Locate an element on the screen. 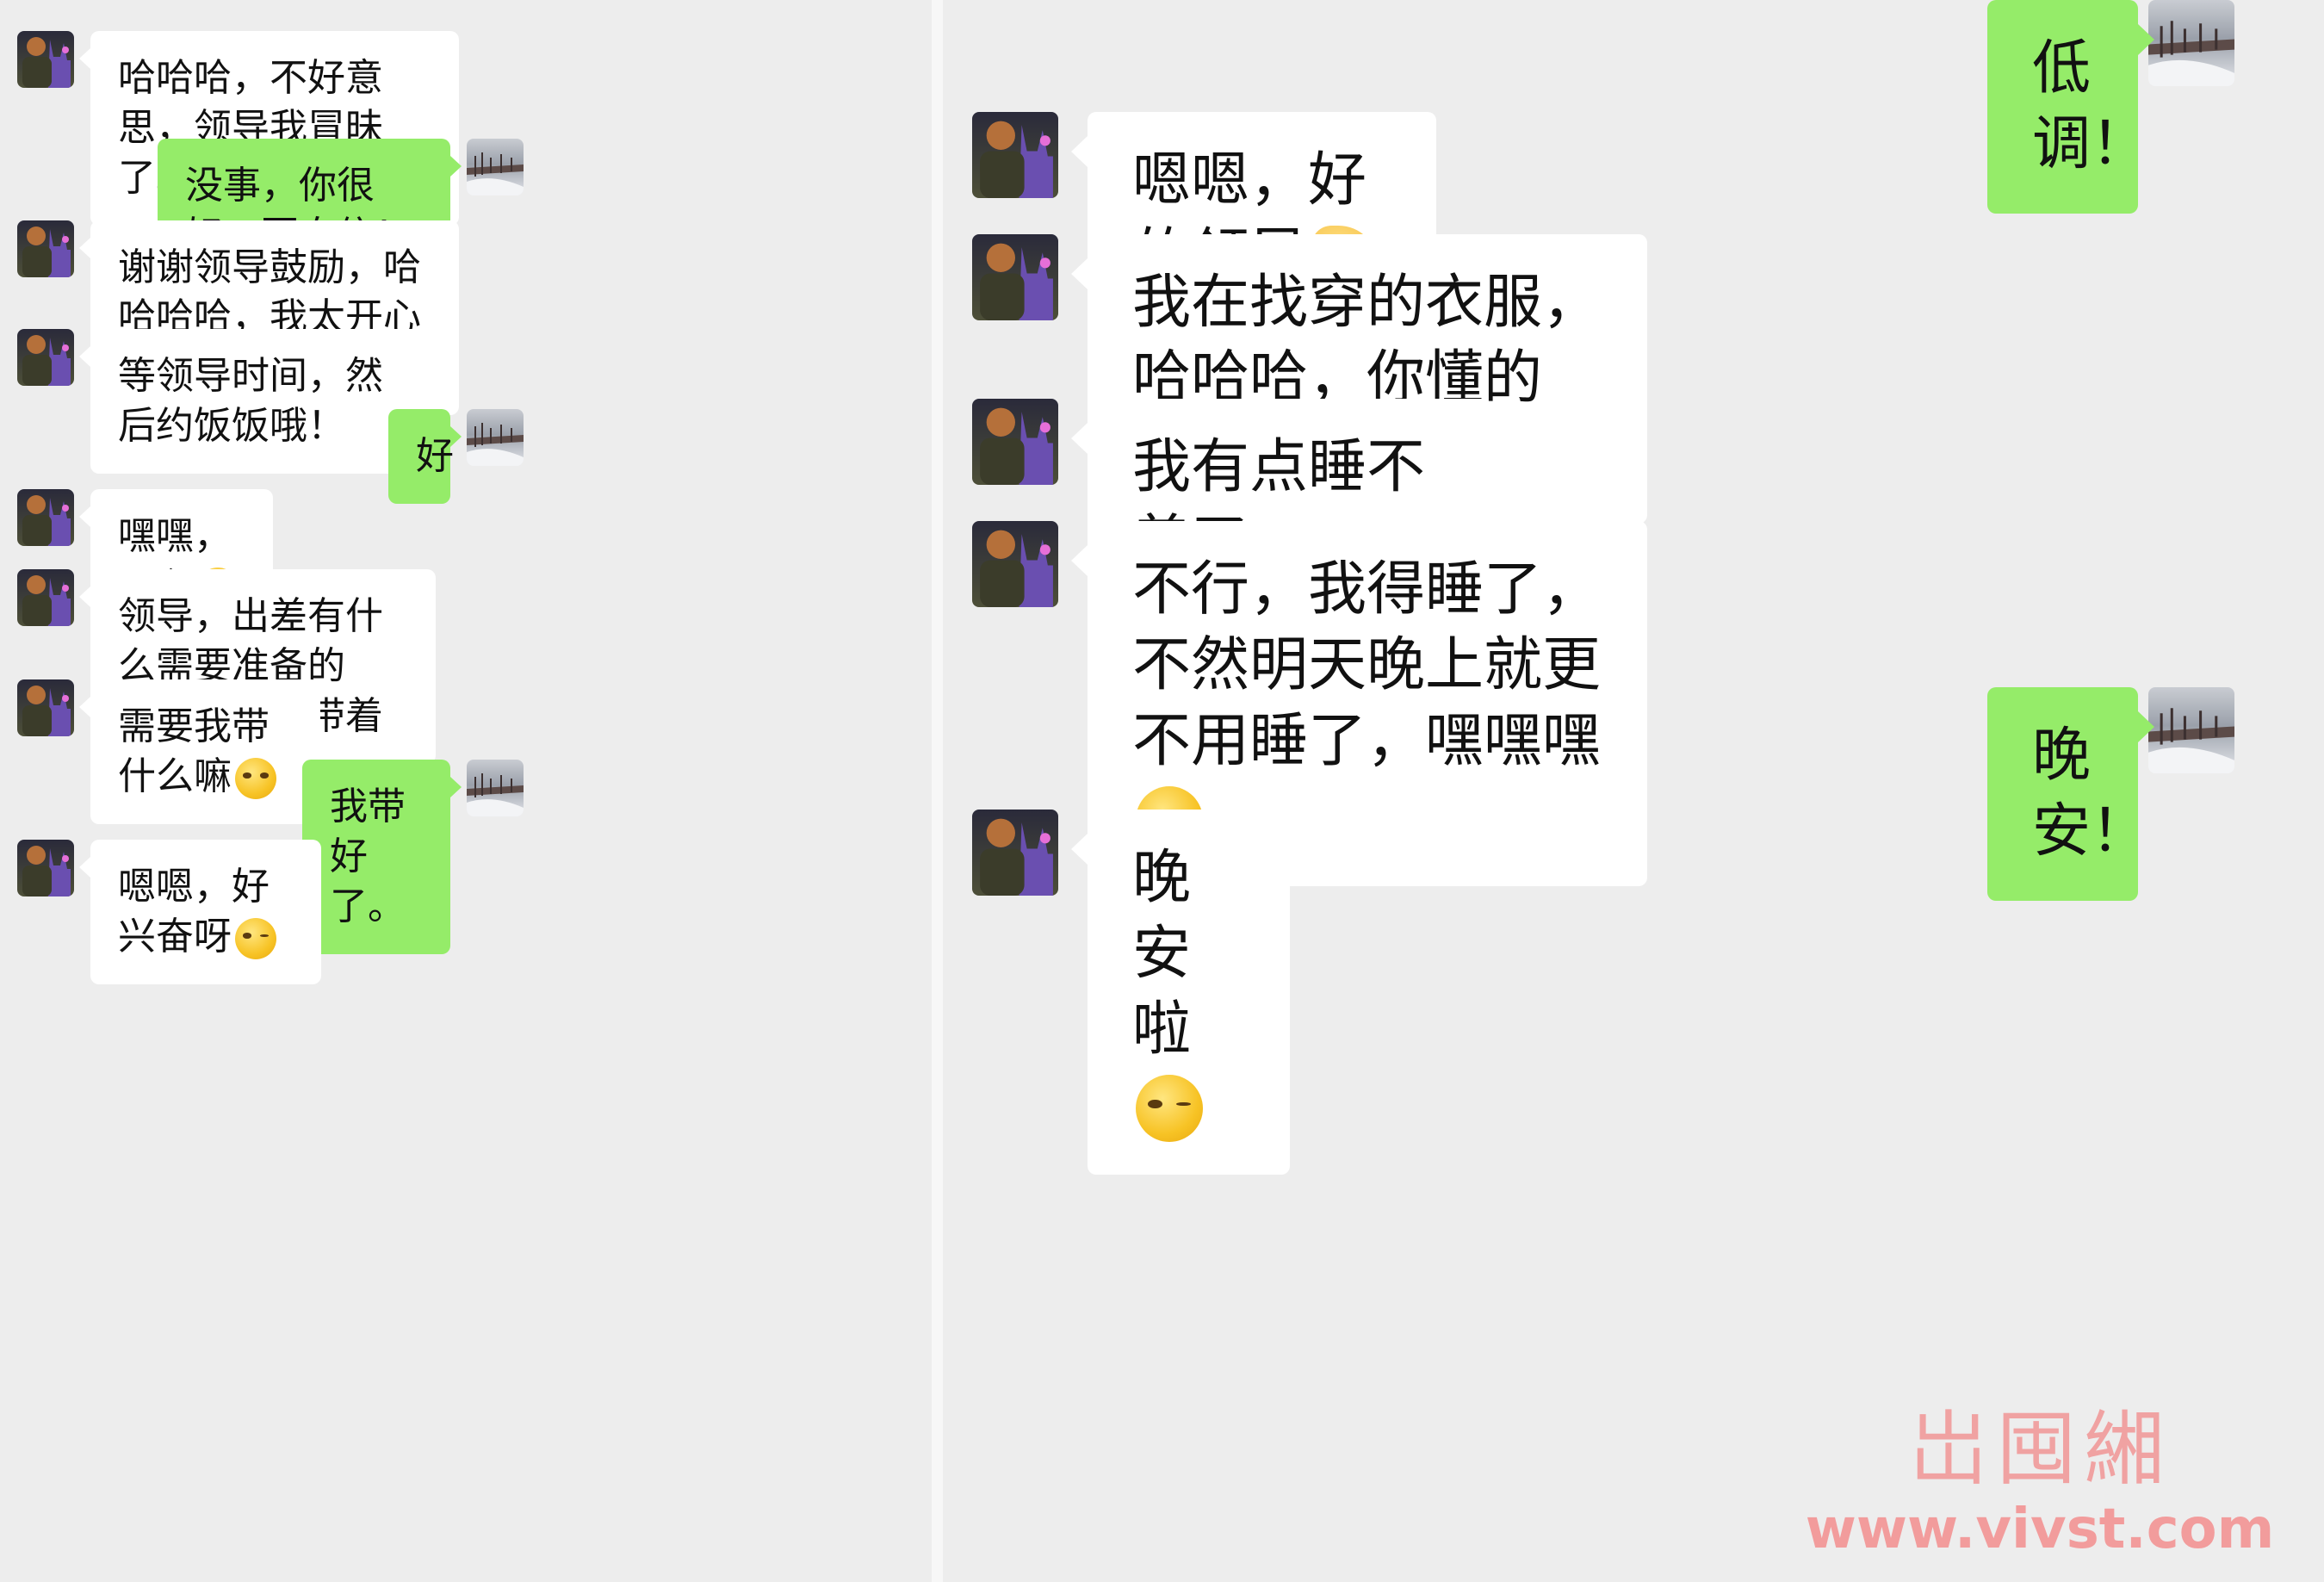 Image resolution: width=2324 pixels, height=1582 pixels. watermark: 岀囤緗 www.vivst.com is located at coordinates (2040, 1485).